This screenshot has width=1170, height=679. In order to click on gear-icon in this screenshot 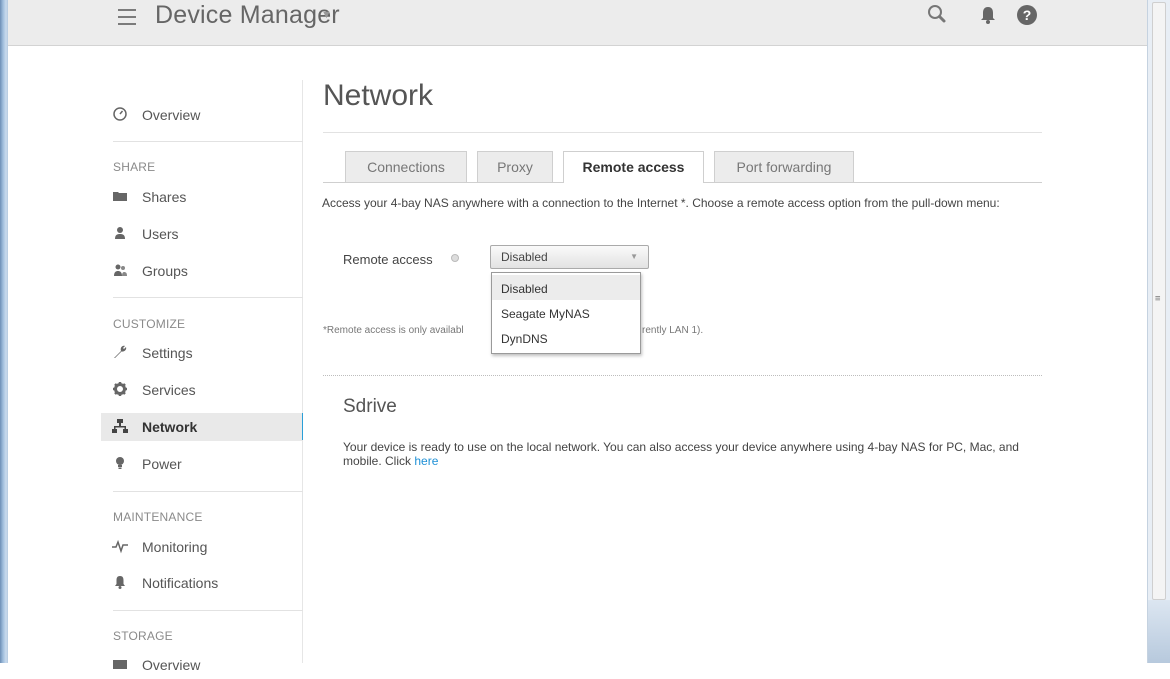, I will do `click(120, 389)`.